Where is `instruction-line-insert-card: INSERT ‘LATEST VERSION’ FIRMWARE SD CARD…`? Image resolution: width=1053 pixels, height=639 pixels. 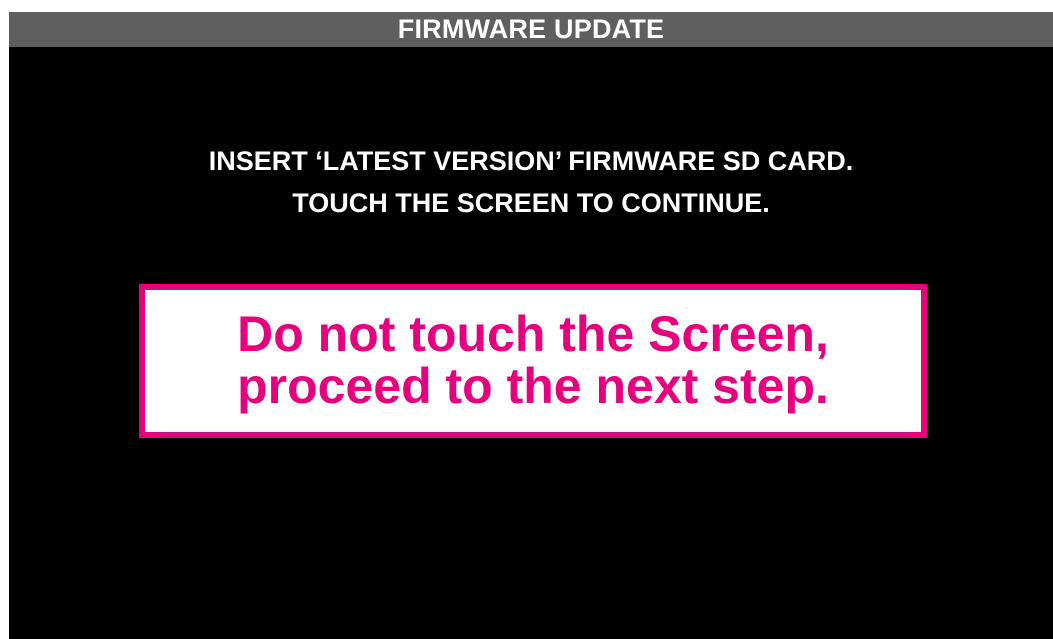 instruction-line-insert-card: INSERT ‘LATEST VERSION’ FIRMWARE SD CARD… is located at coordinates (531, 161).